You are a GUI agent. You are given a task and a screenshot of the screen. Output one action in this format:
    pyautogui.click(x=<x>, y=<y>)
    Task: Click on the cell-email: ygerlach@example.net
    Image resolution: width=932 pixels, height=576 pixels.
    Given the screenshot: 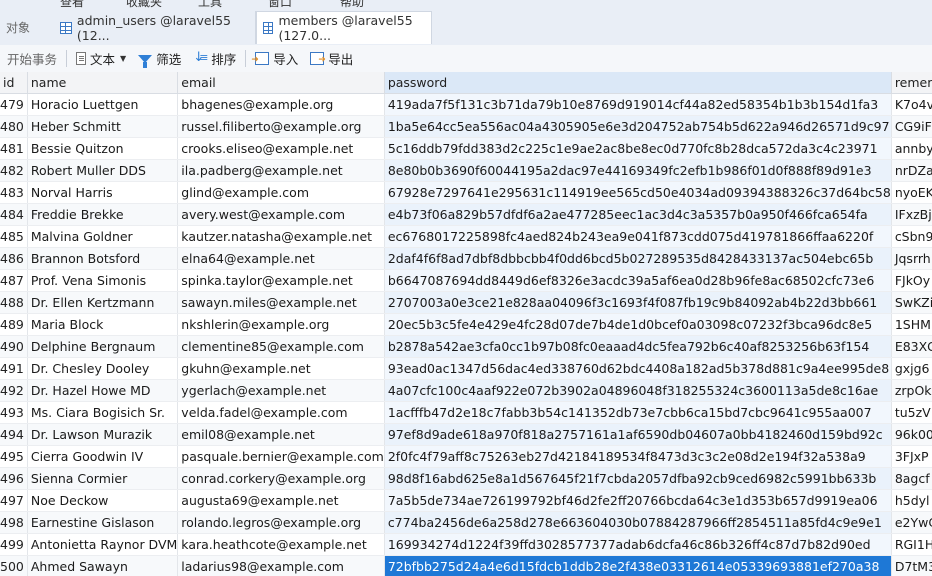 What is the action you would take?
    pyautogui.click(x=281, y=390)
    